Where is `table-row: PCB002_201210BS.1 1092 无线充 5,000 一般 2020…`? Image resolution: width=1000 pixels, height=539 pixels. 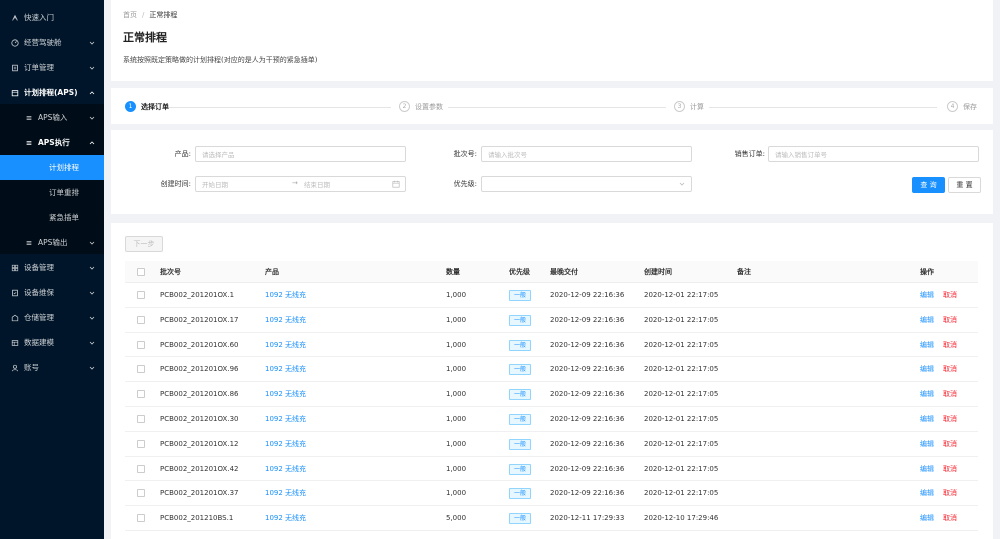 table-row: PCB002_201210BS.1 1092 无线充 5,000 一般 2020… is located at coordinates (551, 518).